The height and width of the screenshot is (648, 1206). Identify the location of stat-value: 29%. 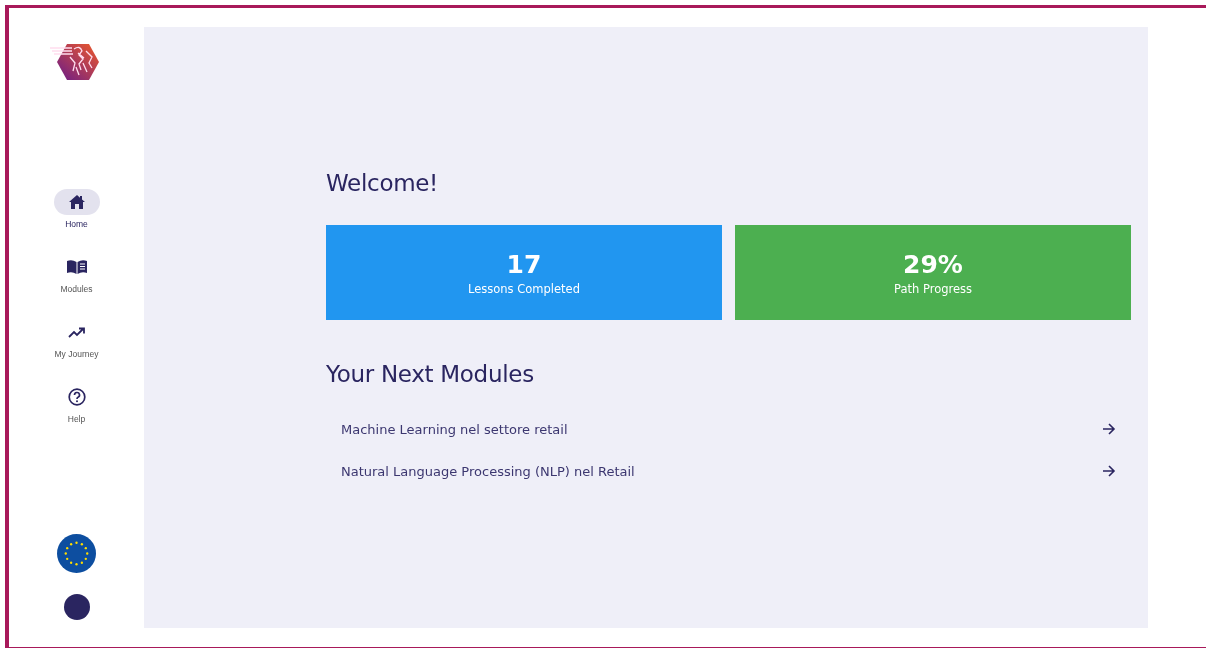
(933, 264).